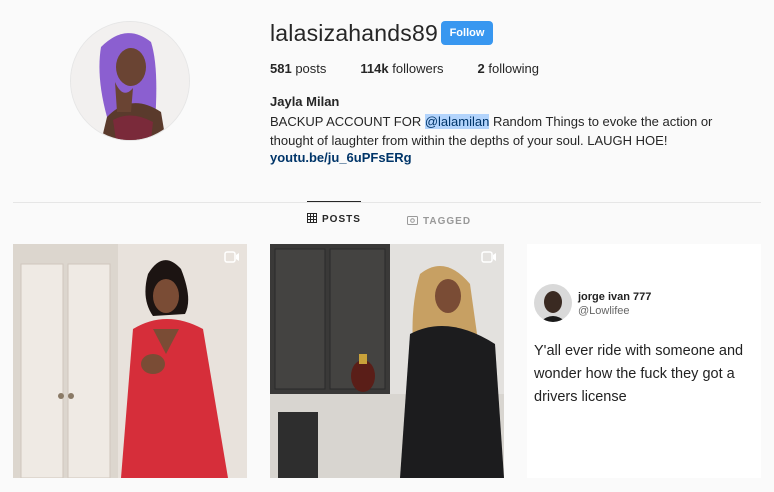  I want to click on profile-stats: 581 posts 114k followers 2 following, so click(421, 68).